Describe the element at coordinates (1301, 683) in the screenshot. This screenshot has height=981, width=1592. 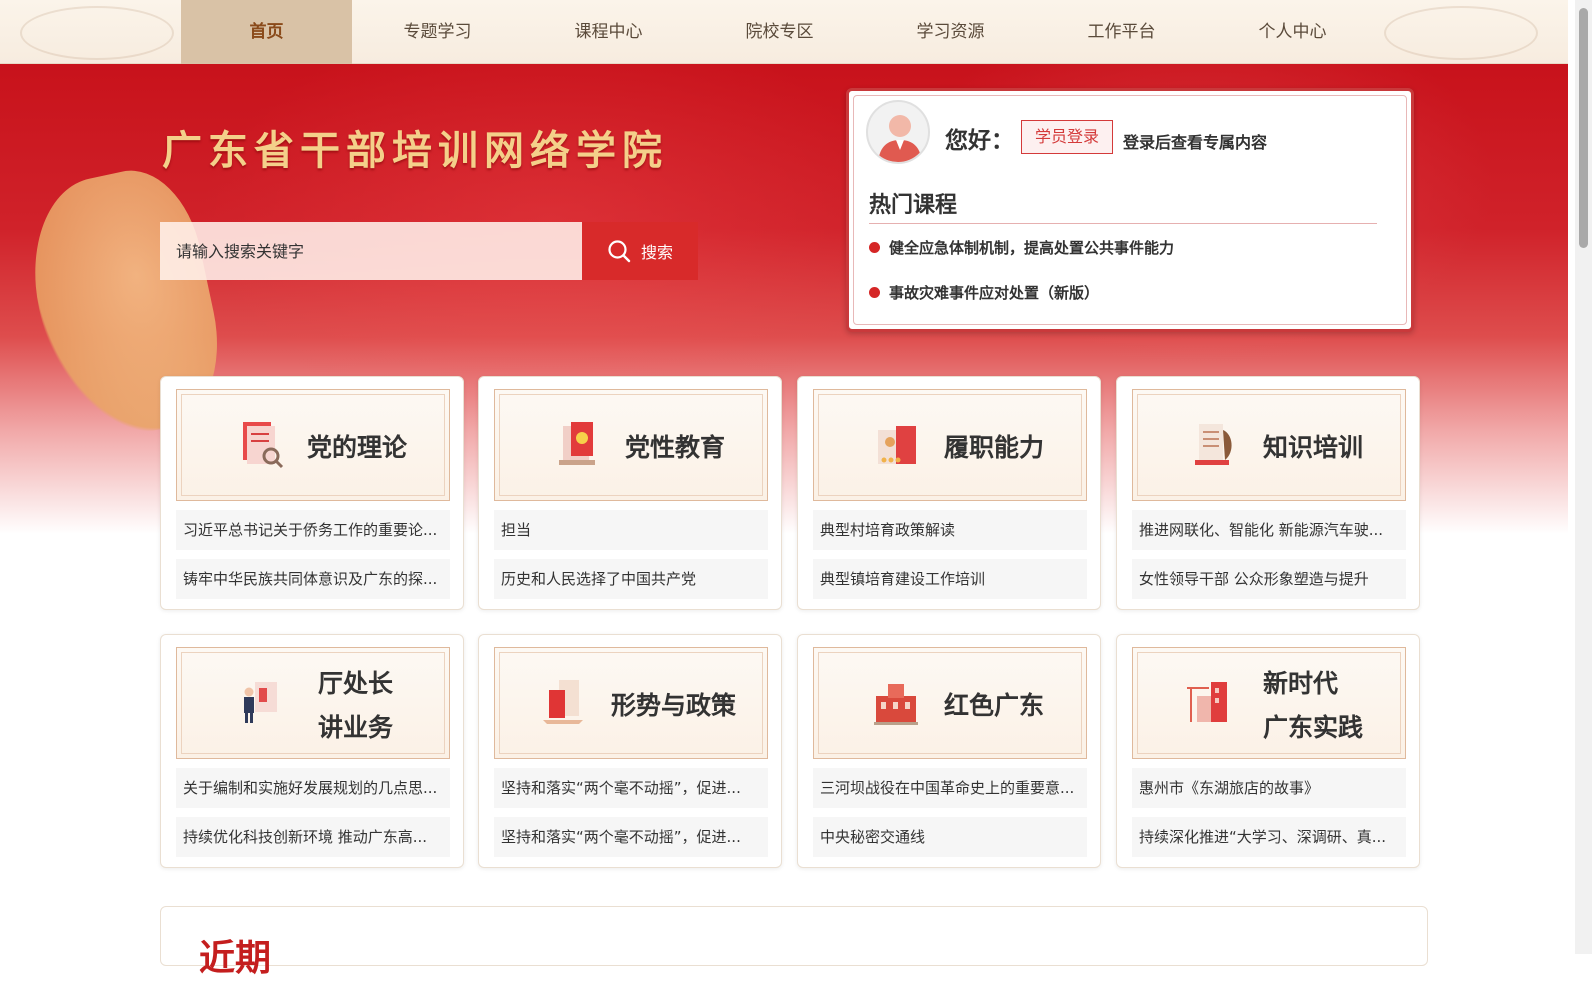
I see `category-title-line: 新时代` at that location.